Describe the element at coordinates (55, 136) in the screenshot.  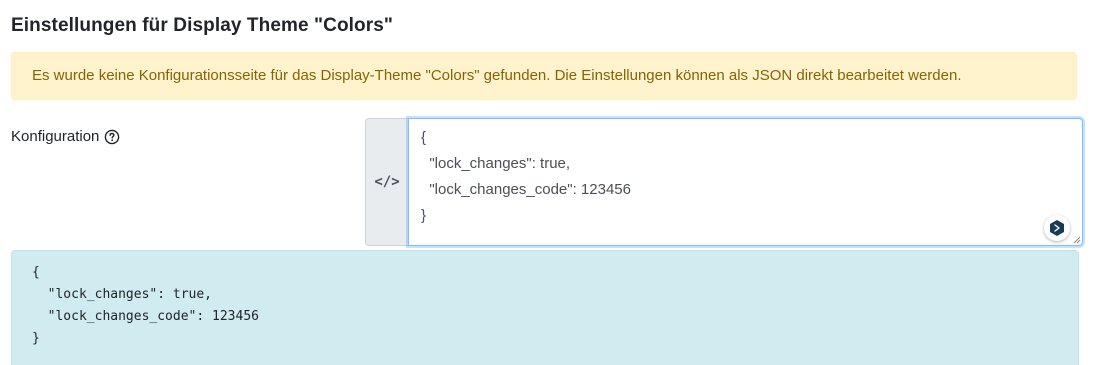
I see `config-label: Konfiguration` at that location.